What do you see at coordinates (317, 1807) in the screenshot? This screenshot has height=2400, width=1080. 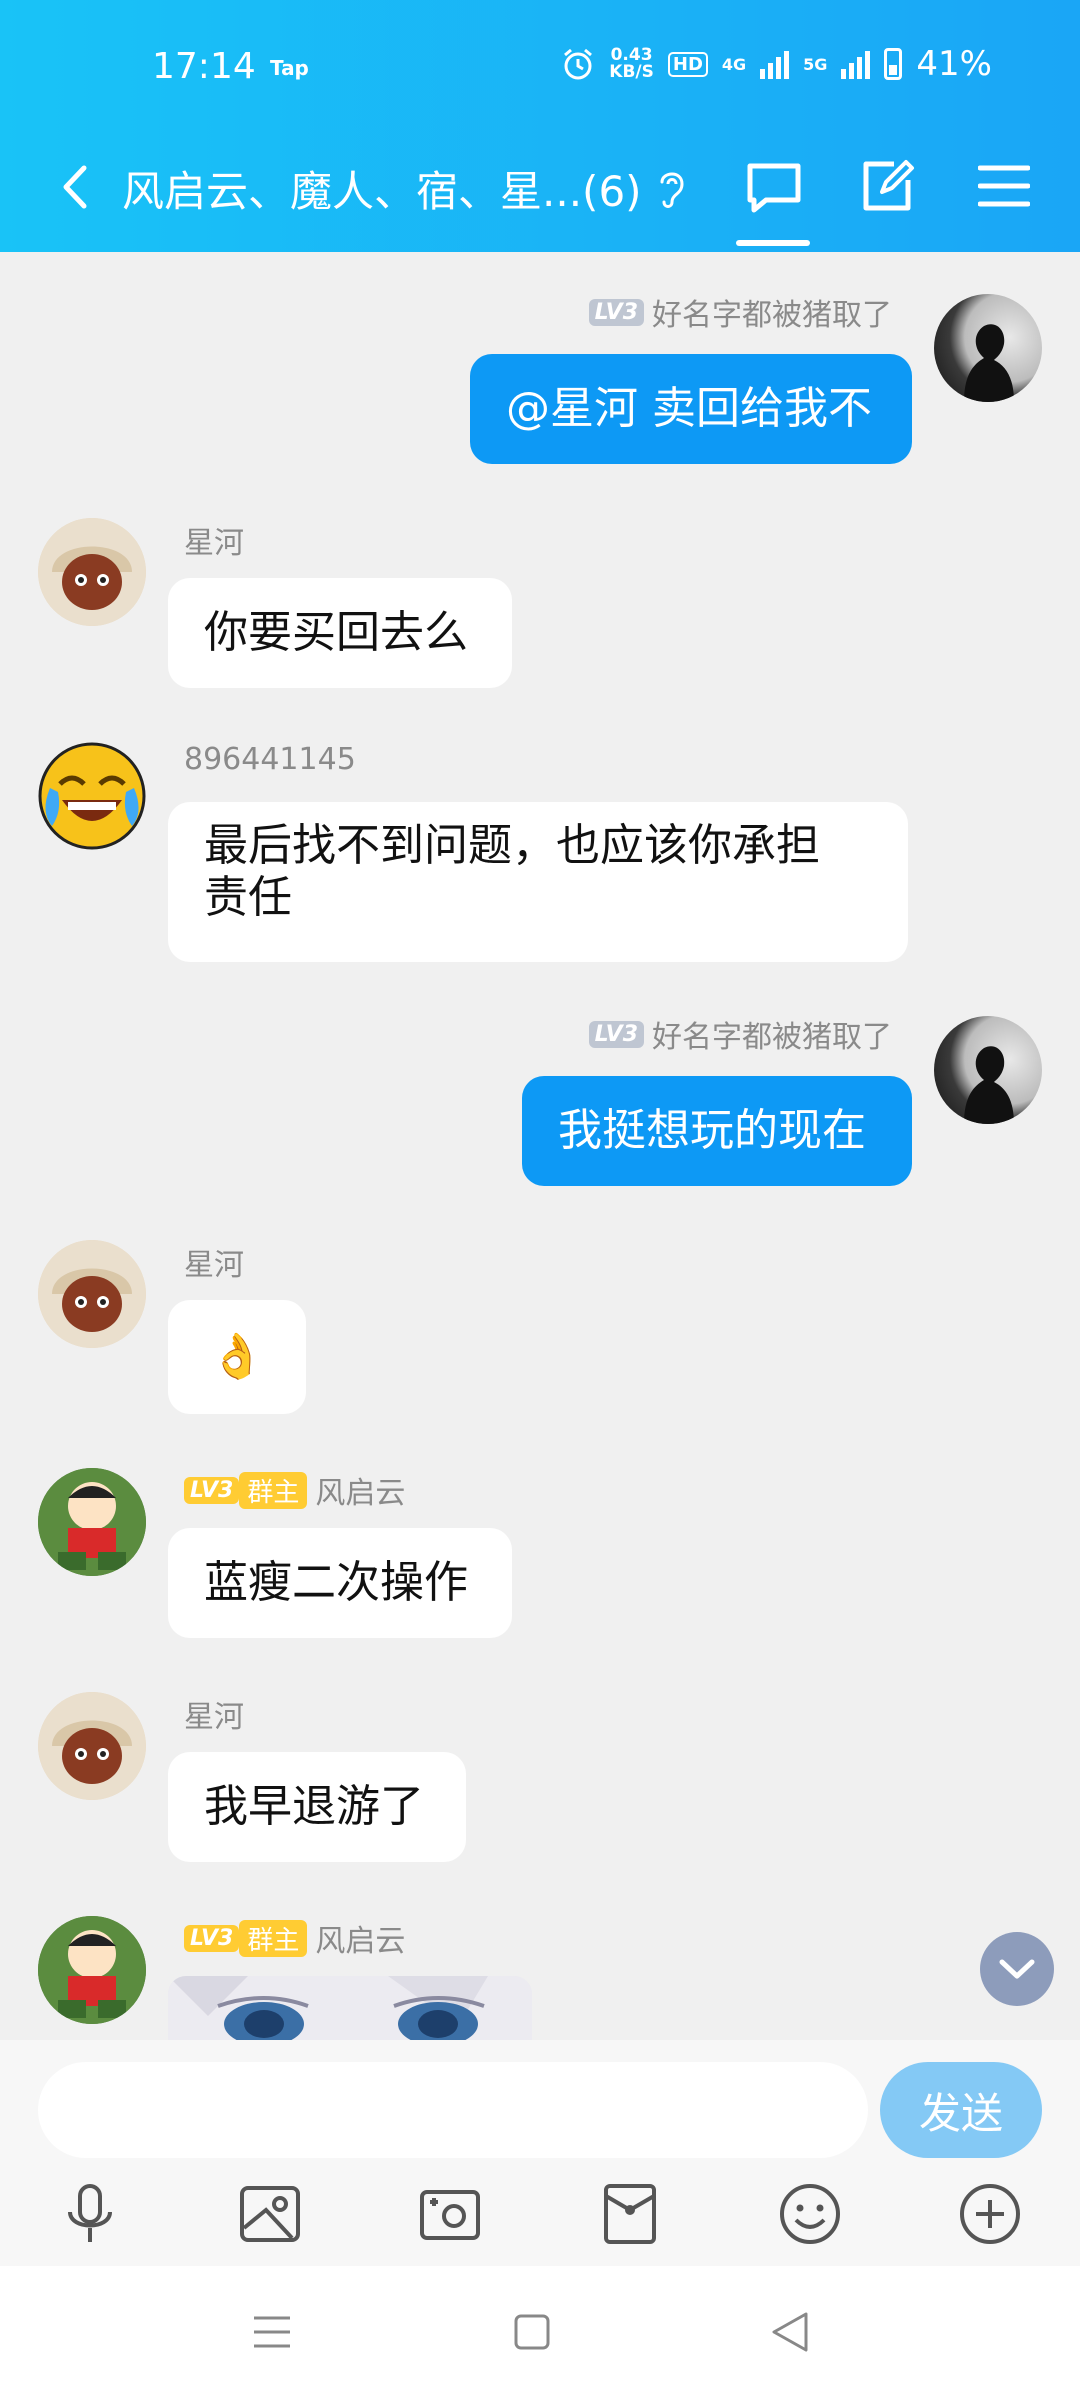 I see `message-bubble: 我早退游了` at bounding box center [317, 1807].